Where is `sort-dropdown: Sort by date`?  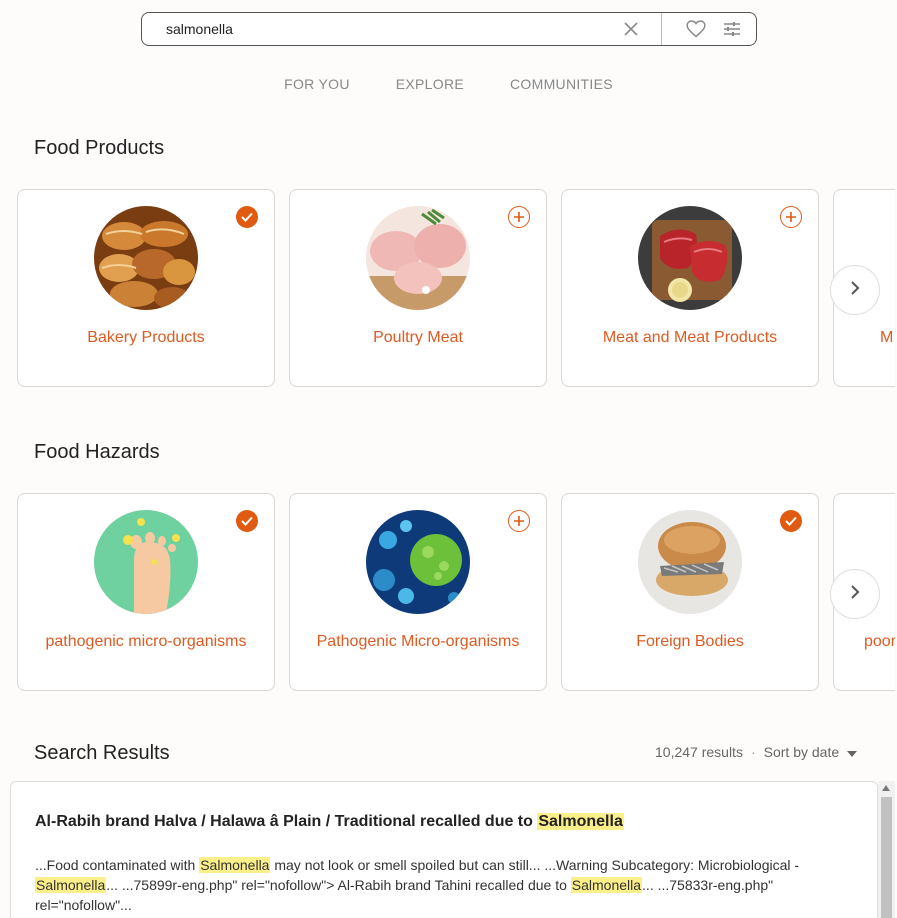
sort-dropdown: Sort by date is located at coordinates (811, 752).